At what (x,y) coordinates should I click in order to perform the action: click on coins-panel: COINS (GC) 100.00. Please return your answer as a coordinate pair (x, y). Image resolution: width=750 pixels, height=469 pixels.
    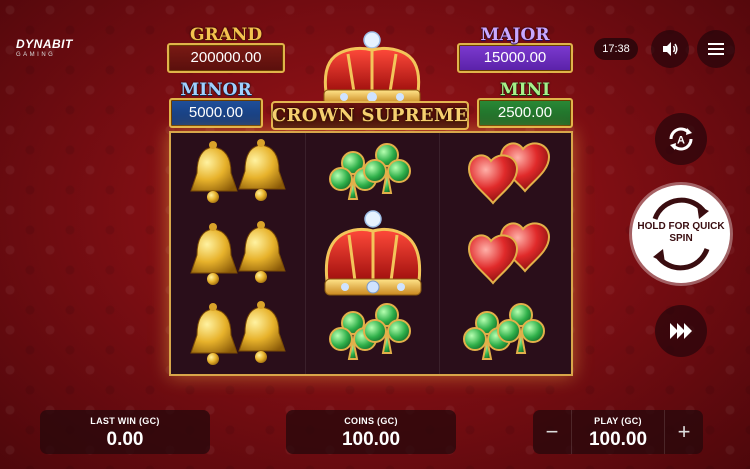
    Looking at the image, I should click on (371, 432).